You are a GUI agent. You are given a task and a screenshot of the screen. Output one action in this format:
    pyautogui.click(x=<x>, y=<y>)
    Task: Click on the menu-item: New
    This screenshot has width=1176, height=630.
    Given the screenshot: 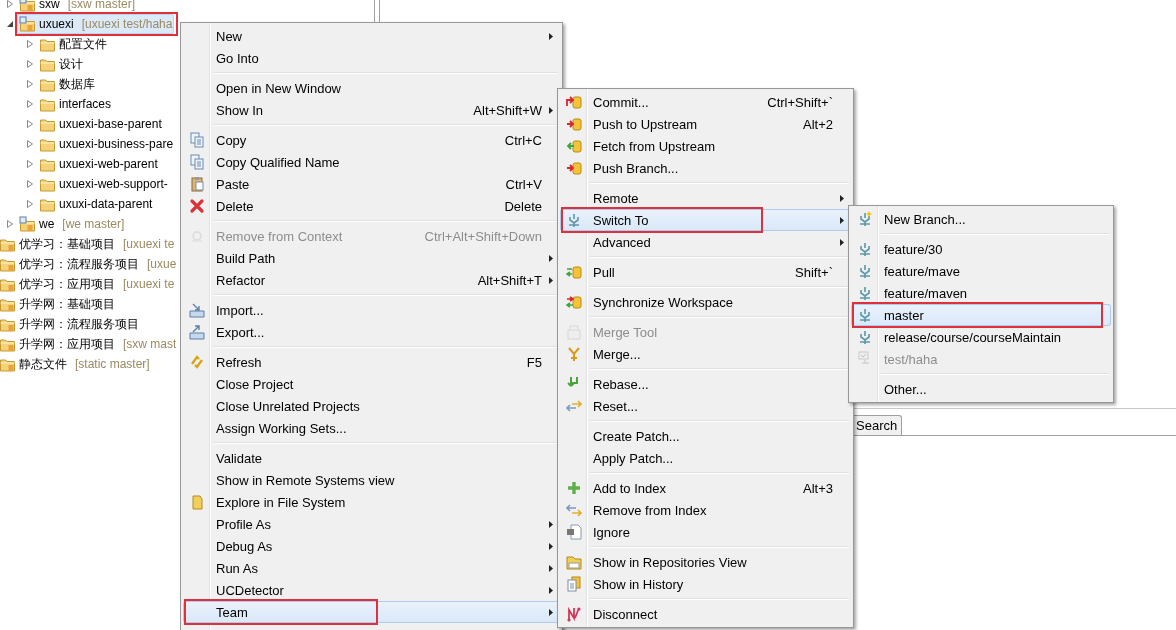 What is the action you would take?
    pyautogui.click(x=371, y=36)
    